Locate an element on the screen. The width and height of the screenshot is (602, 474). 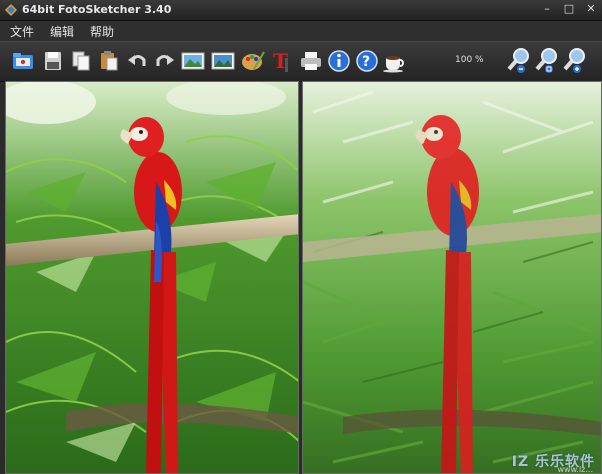
info-button is located at coordinates (339, 61).